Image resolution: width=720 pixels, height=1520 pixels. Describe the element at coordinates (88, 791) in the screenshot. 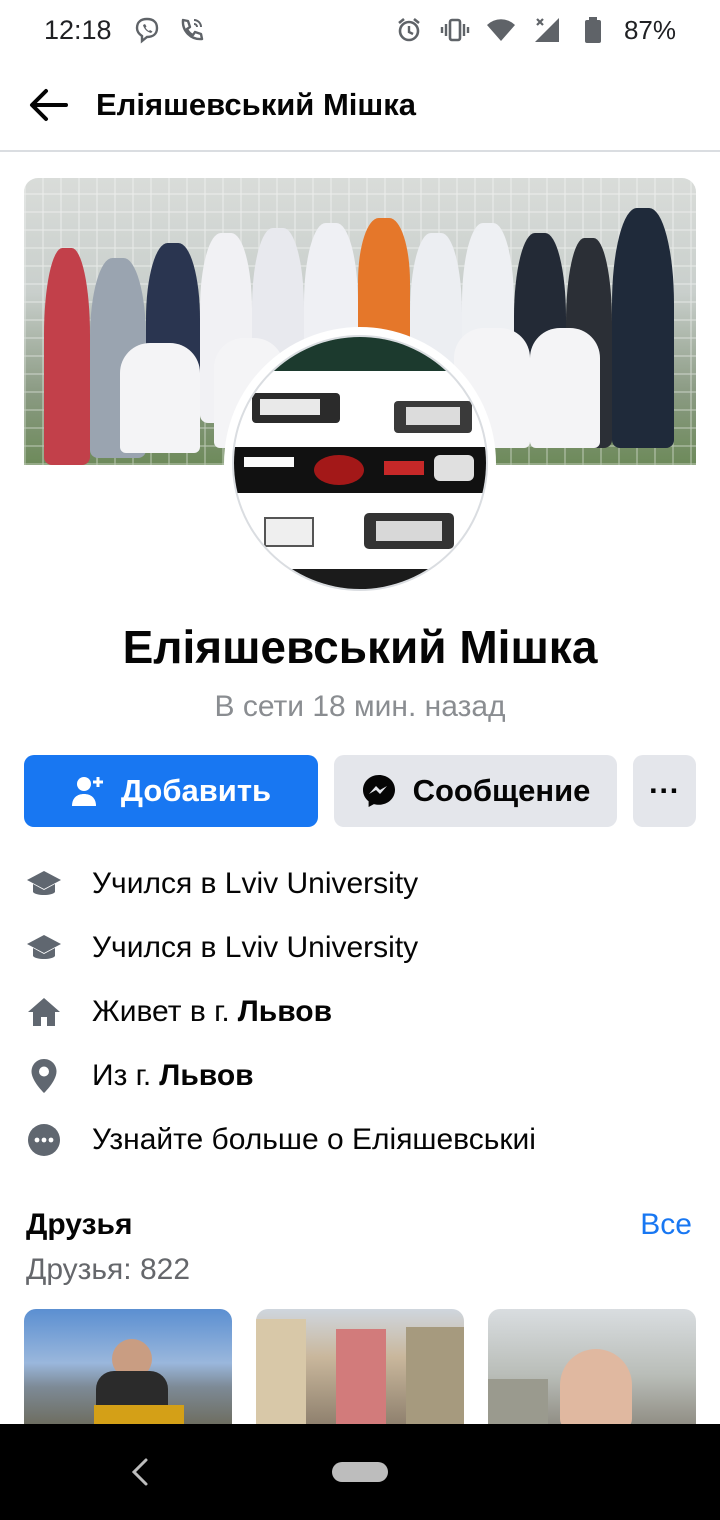

I see `add-person-icon` at that location.